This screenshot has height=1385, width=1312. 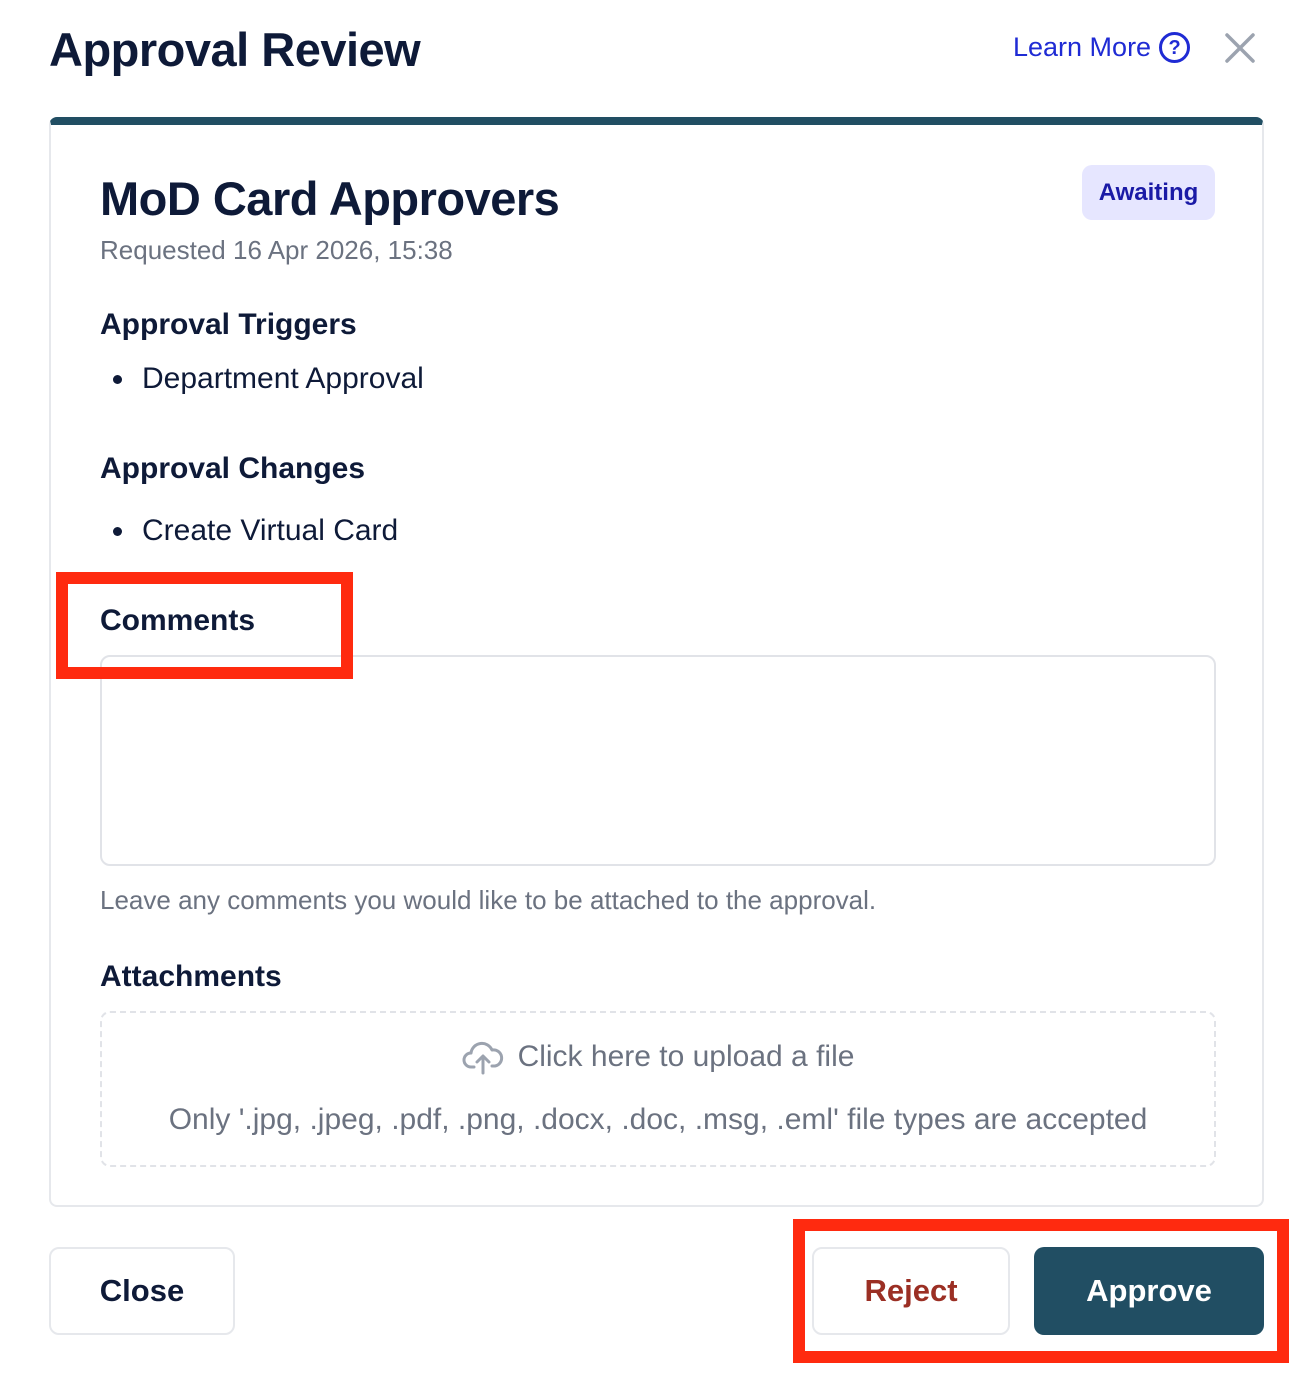 What do you see at coordinates (330, 198) in the screenshot?
I see `approval-group-title: MoD Card Approvers` at bounding box center [330, 198].